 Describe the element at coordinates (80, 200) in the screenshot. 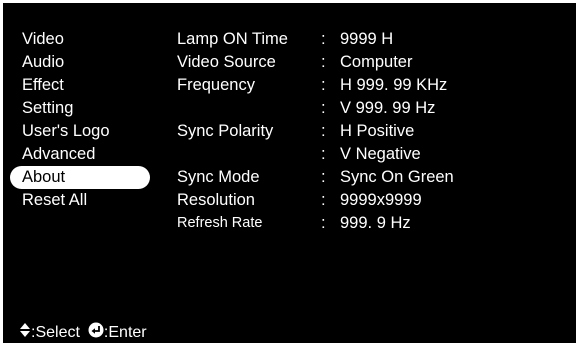

I see `menu-item-reset-all: Reset All` at that location.